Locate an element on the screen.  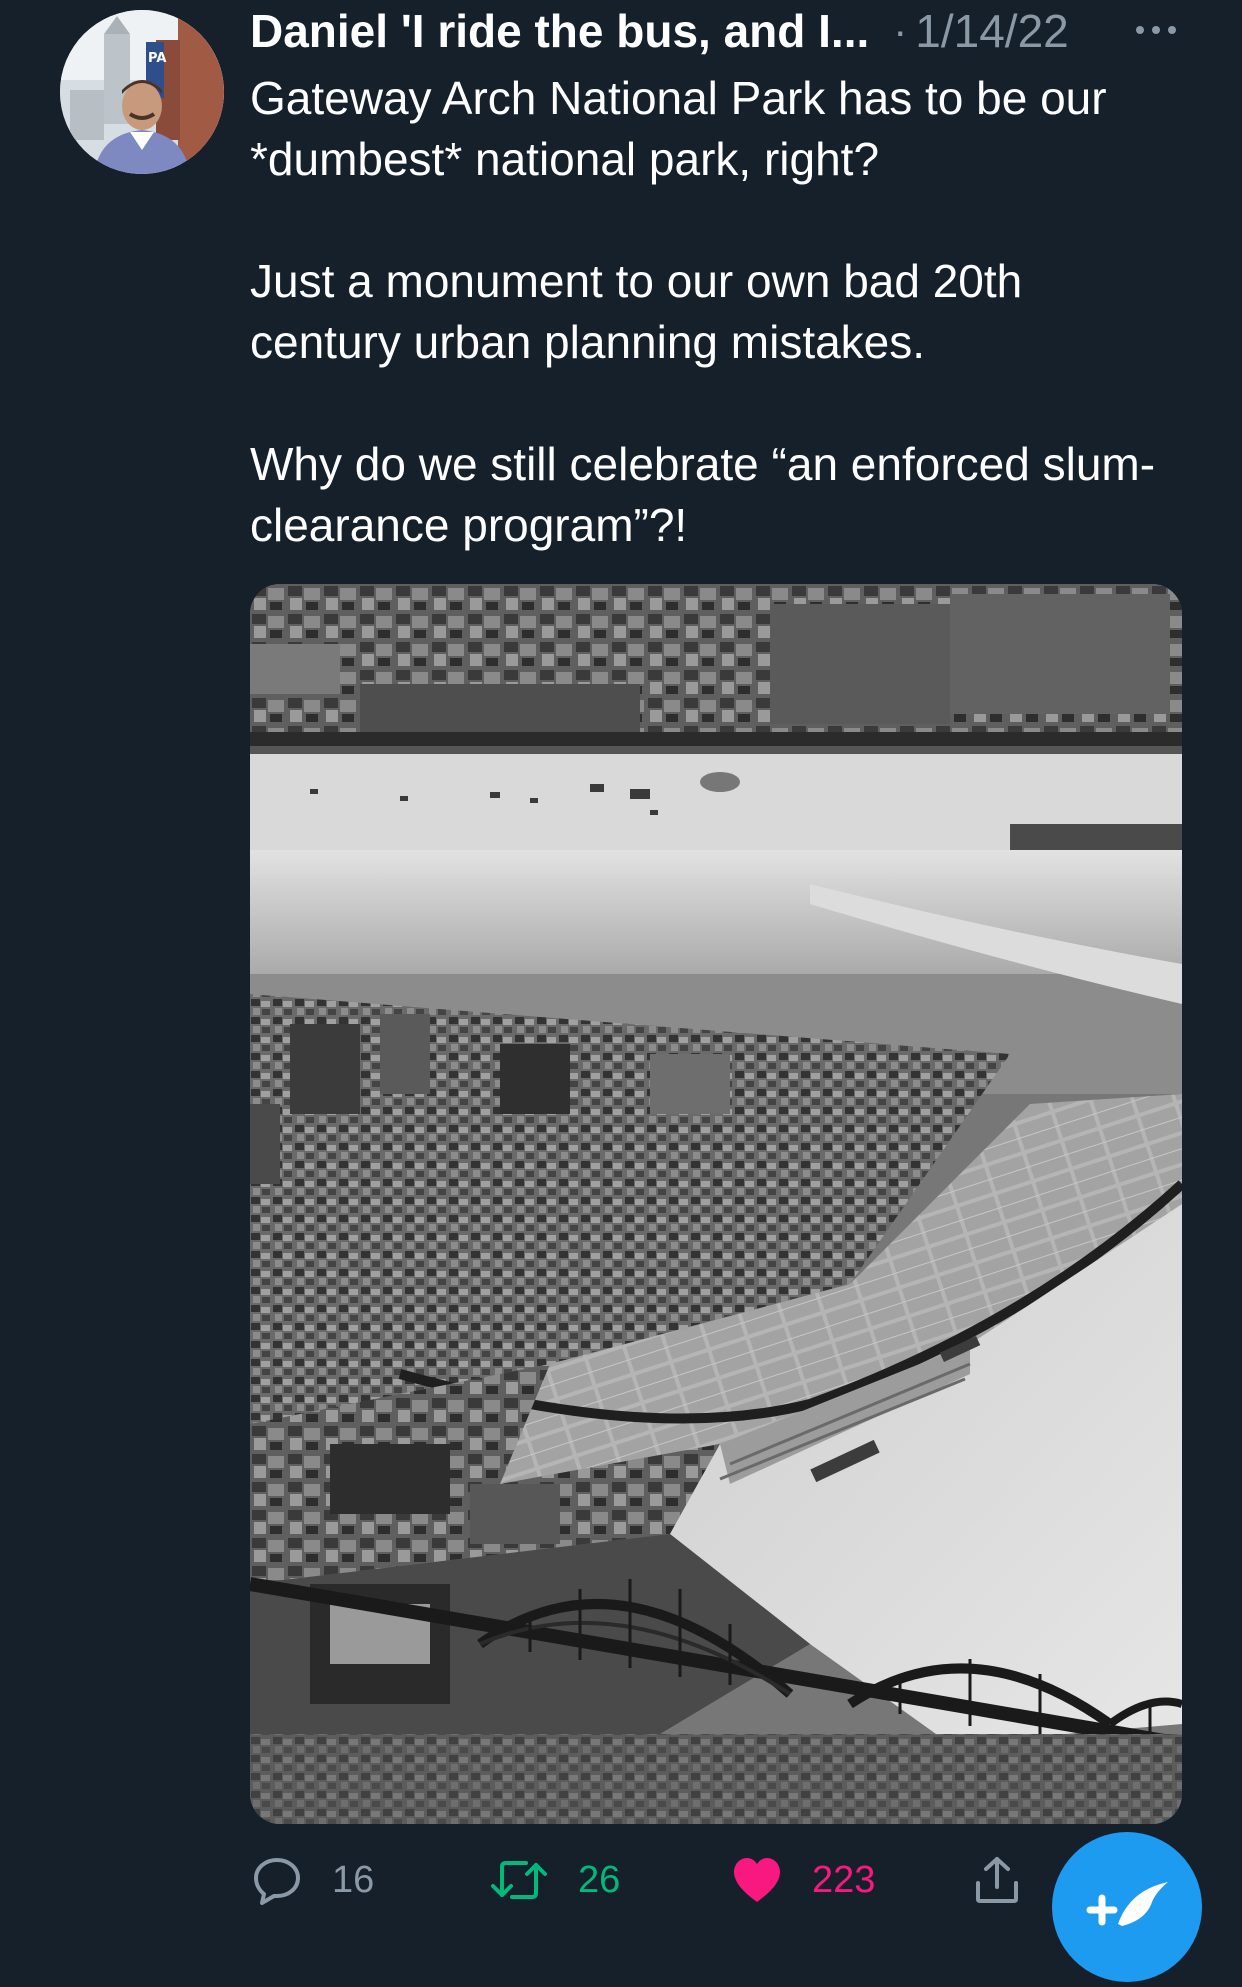
share-button is located at coordinates (997, 1880).